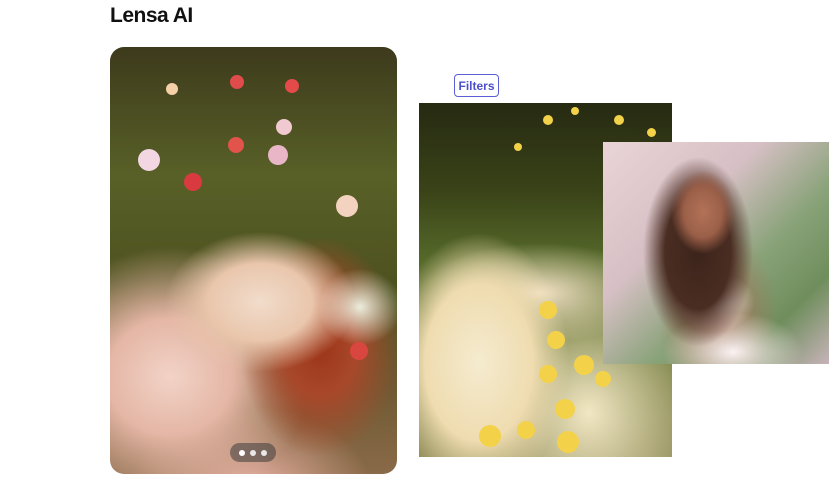 Image resolution: width=840 pixels, height=482 pixels. Describe the element at coordinates (716, 253) in the screenshot. I see `portrait-photo` at that location.